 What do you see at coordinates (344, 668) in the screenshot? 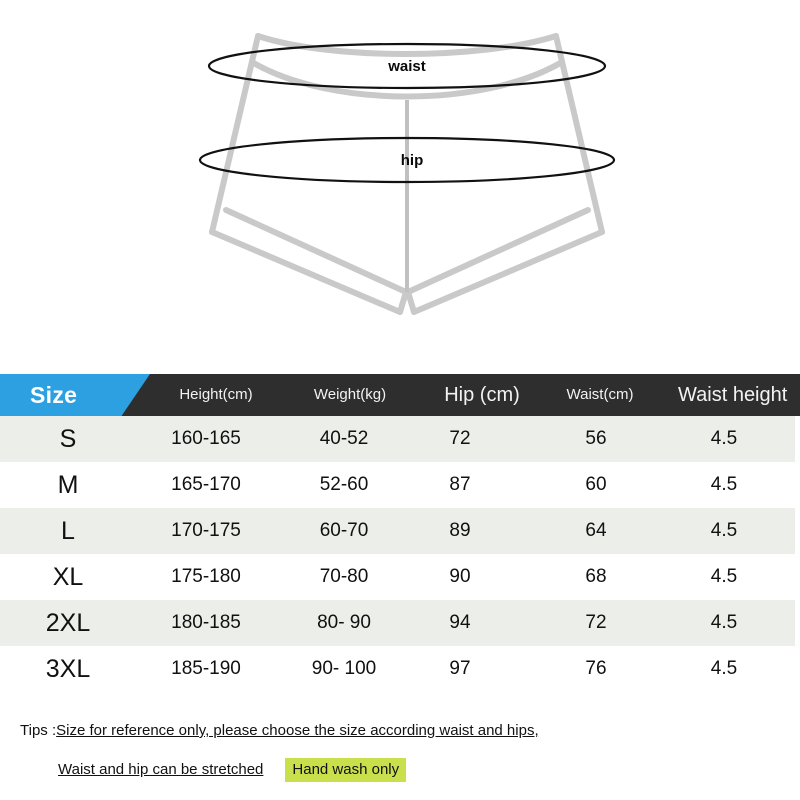
I see `cell-weight: 90- 100` at bounding box center [344, 668].